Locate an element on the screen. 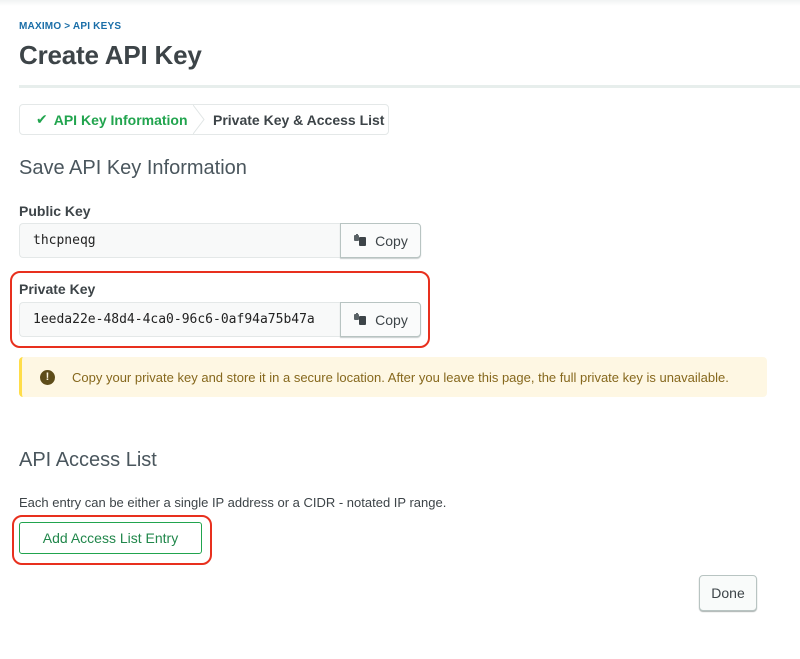 Image resolution: width=800 pixels, height=659 pixels. add-access-list-entry-button: Add Access List Entry is located at coordinates (110, 538).